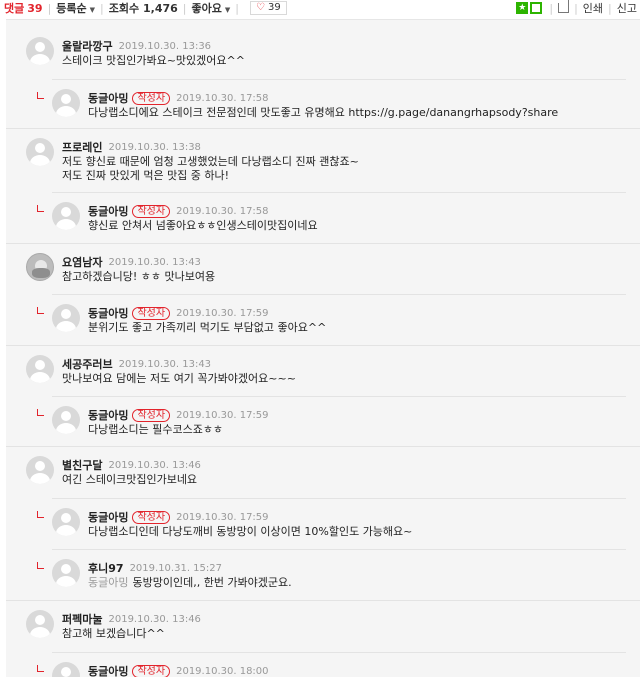 The image size is (640, 677). What do you see at coordinates (82, 619) in the screenshot?
I see `comment-author: 퍼펙마눌` at bounding box center [82, 619].